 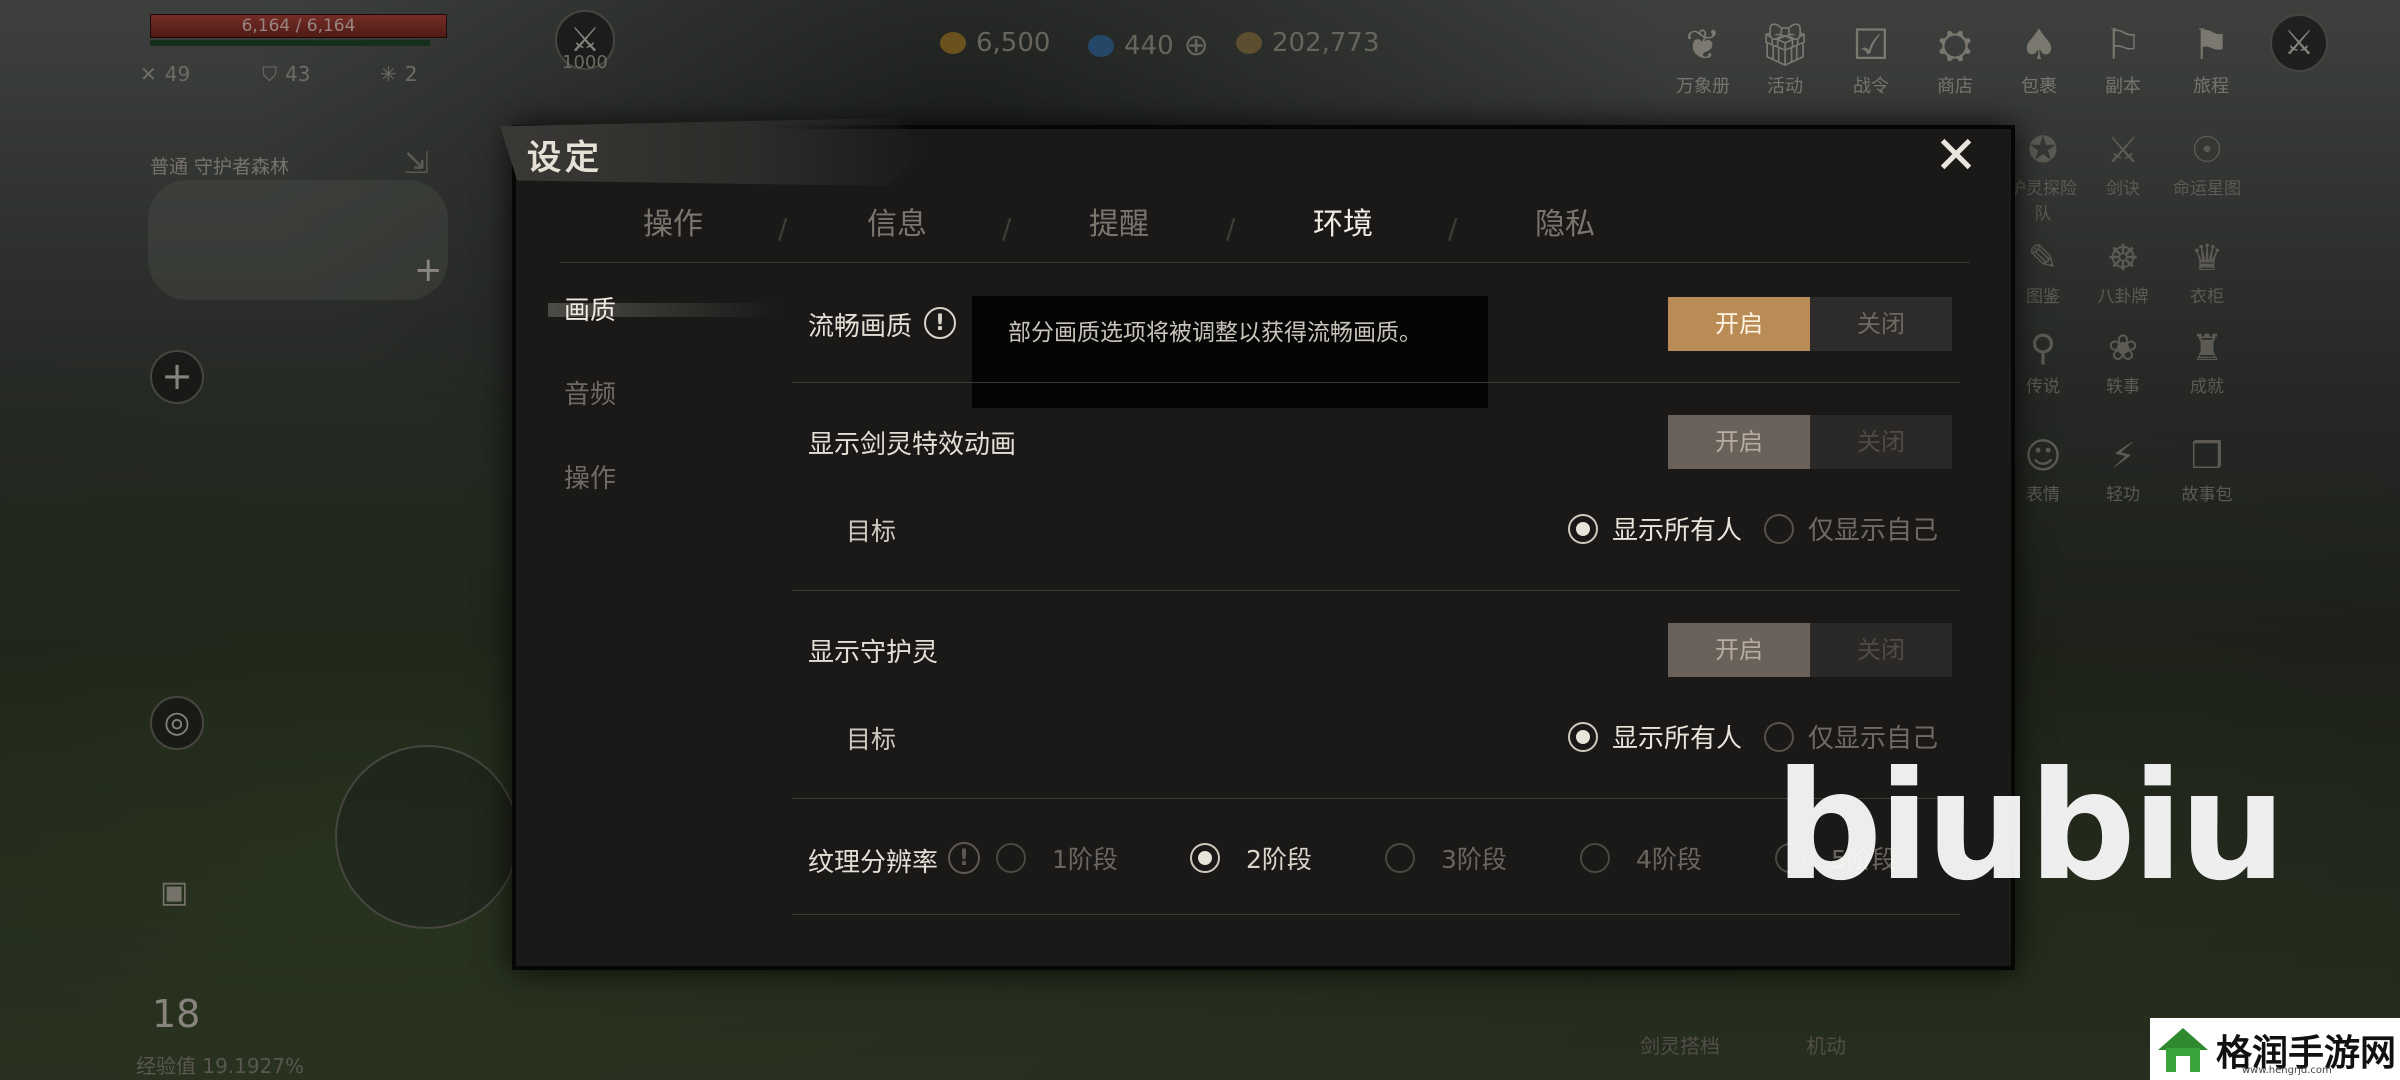 What do you see at coordinates (1230, 352) in the screenshot?
I see `smooth-quality-tooltip: 部分画质选项将被调整以获得流畅画质。` at bounding box center [1230, 352].